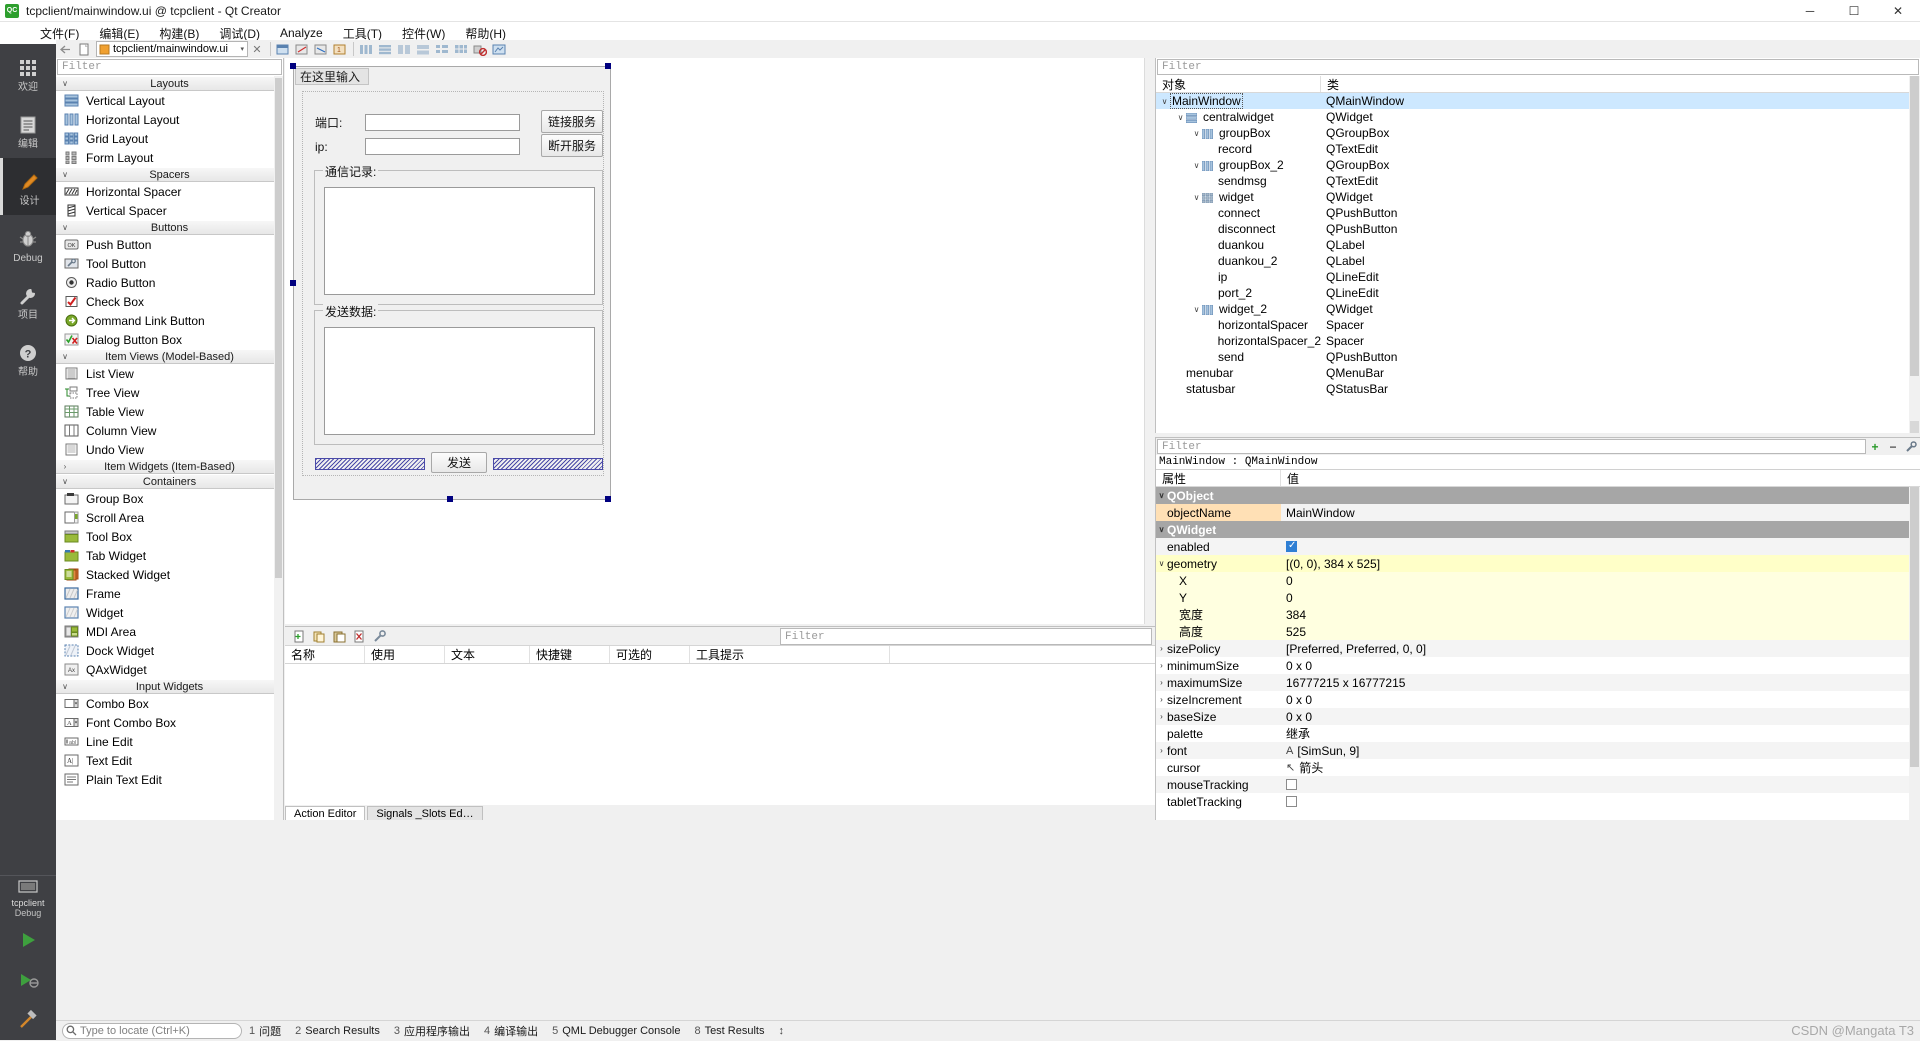  What do you see at coordinates (169, 555) in the screenshot?
I see `widget-item-tab-widget: Tab Widget` at bounding box center [169, 555].